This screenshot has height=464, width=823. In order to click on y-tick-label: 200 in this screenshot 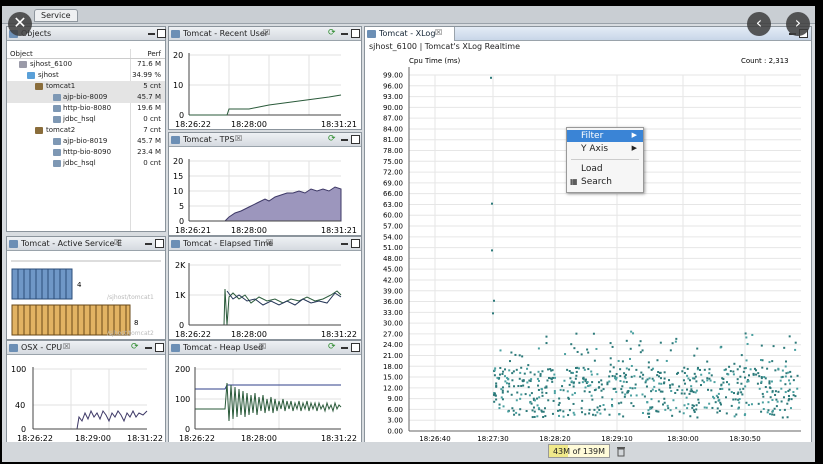, I will do `click(182, 369)`.